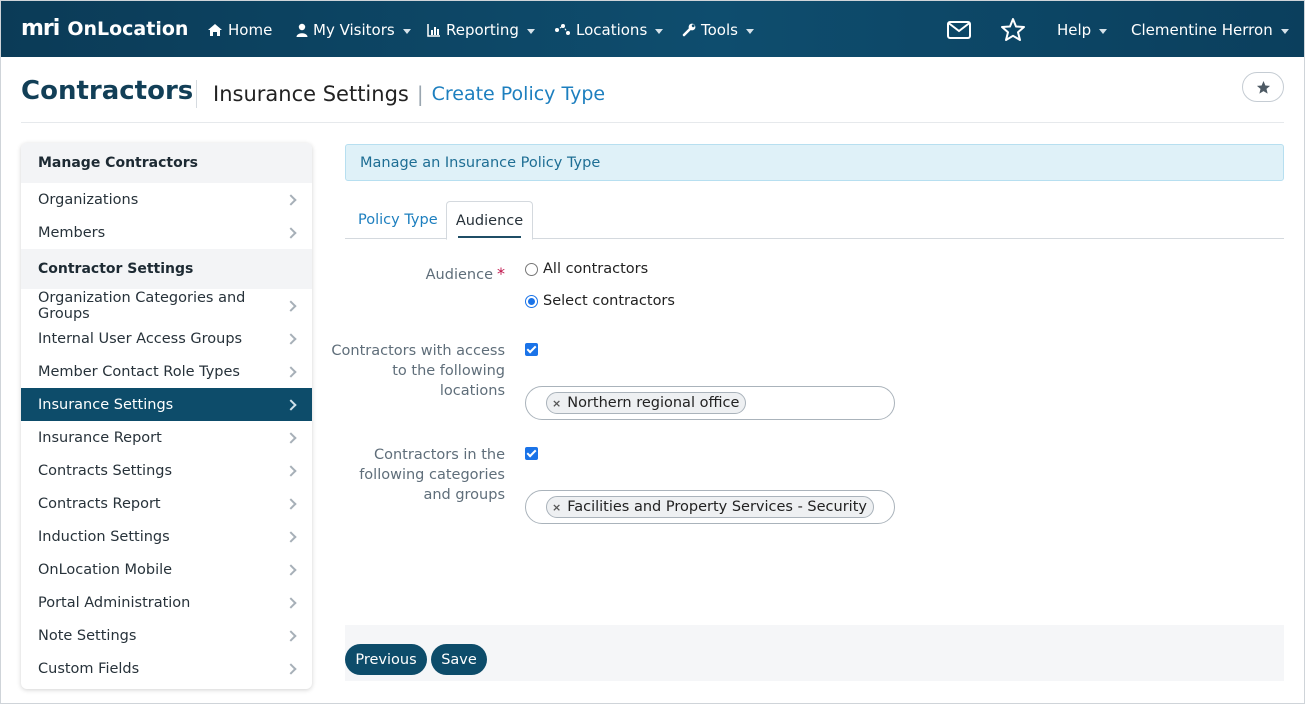  Describe the element at coordinates (418, 351) in the screenshot. I see `label-line: Contractors with access` at that location.